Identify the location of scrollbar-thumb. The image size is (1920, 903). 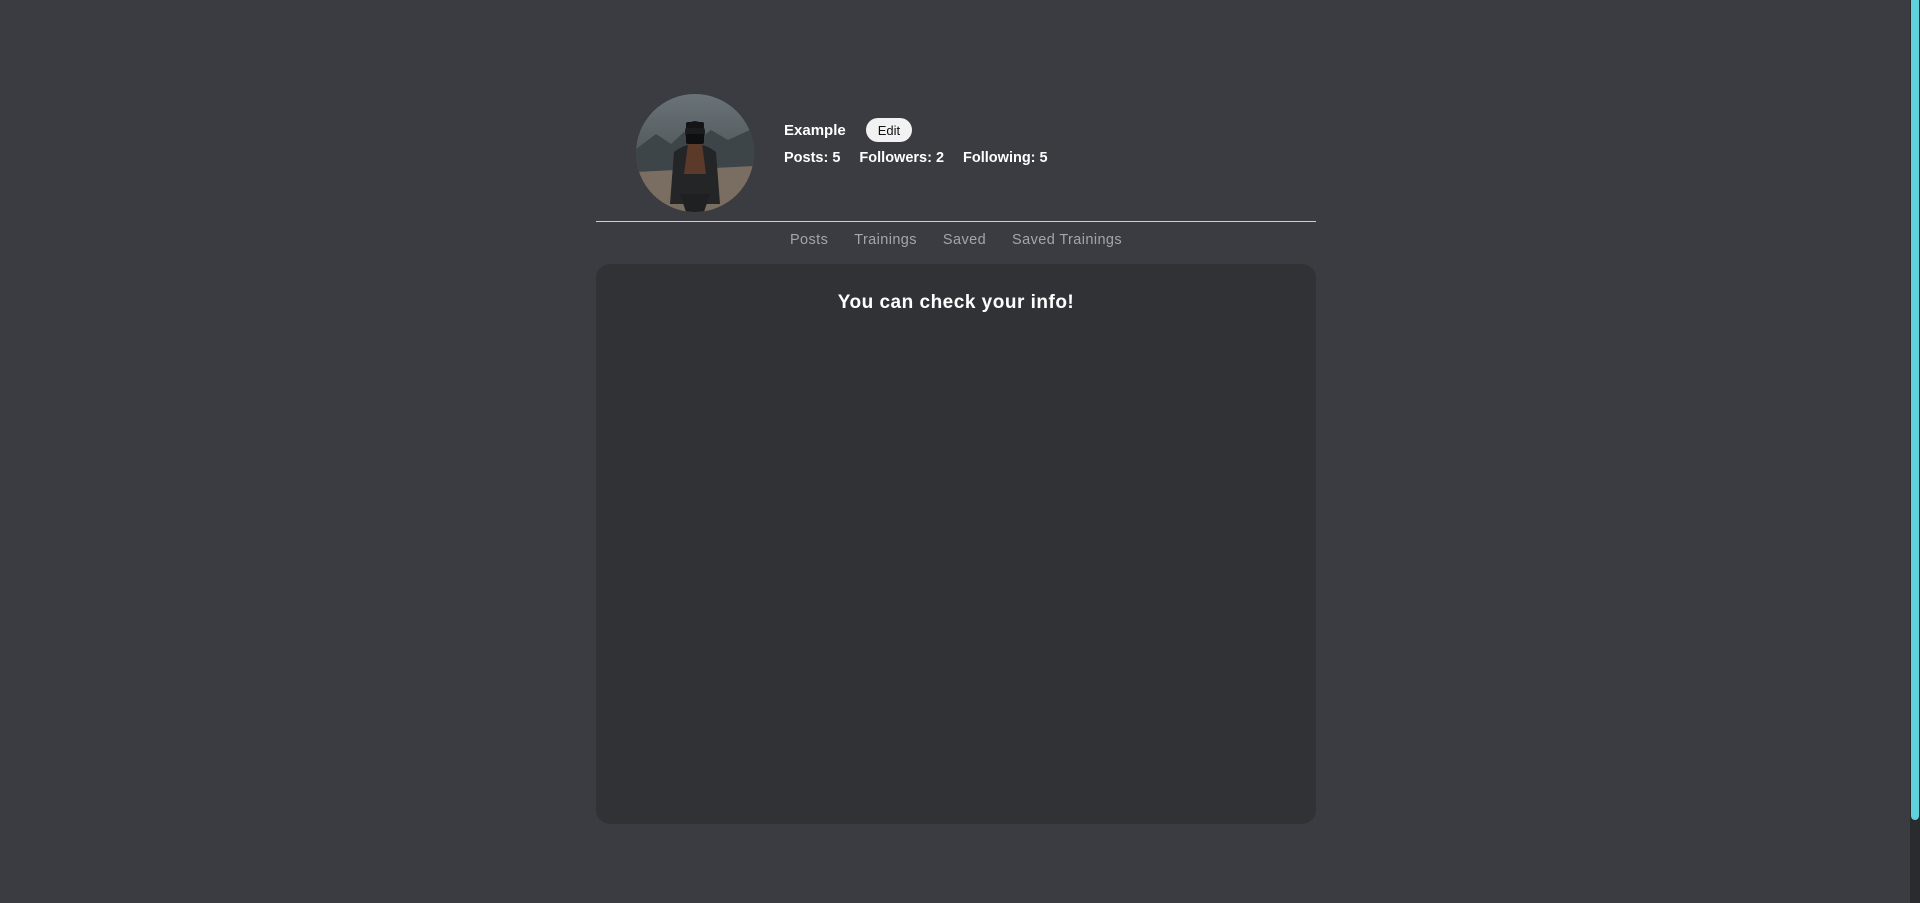
(1915, 410).